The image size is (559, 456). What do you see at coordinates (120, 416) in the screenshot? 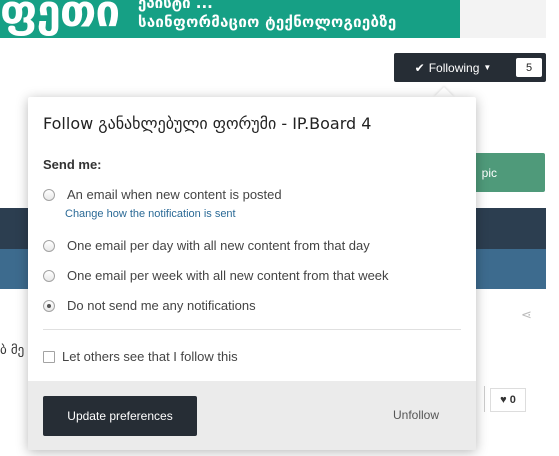
I see `update-preferences-button: Update preferences` at bounding box center [120, 416].